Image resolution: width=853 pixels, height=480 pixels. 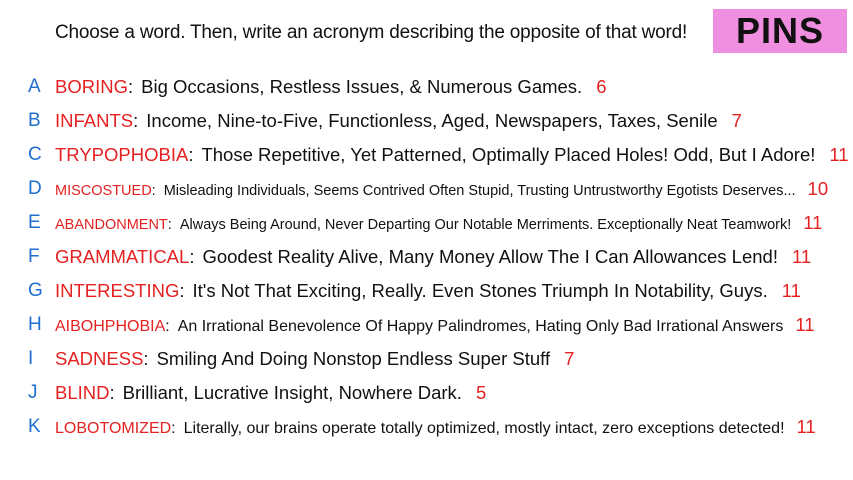 I want to click on item-word: ABANDONMENT, so click(x=111, y=225).